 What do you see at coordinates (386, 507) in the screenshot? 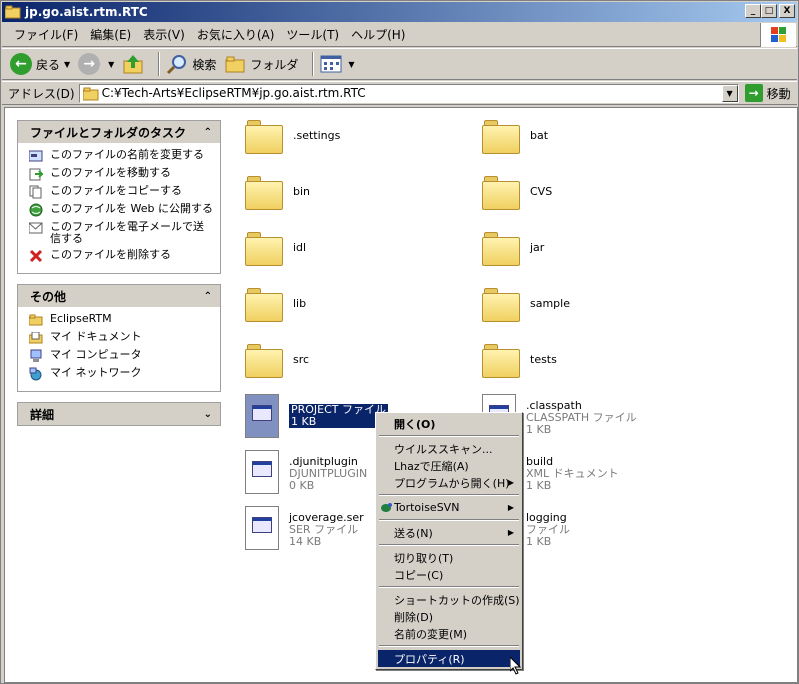
I see `tortoise-icon` at bounding box center [386, 507].